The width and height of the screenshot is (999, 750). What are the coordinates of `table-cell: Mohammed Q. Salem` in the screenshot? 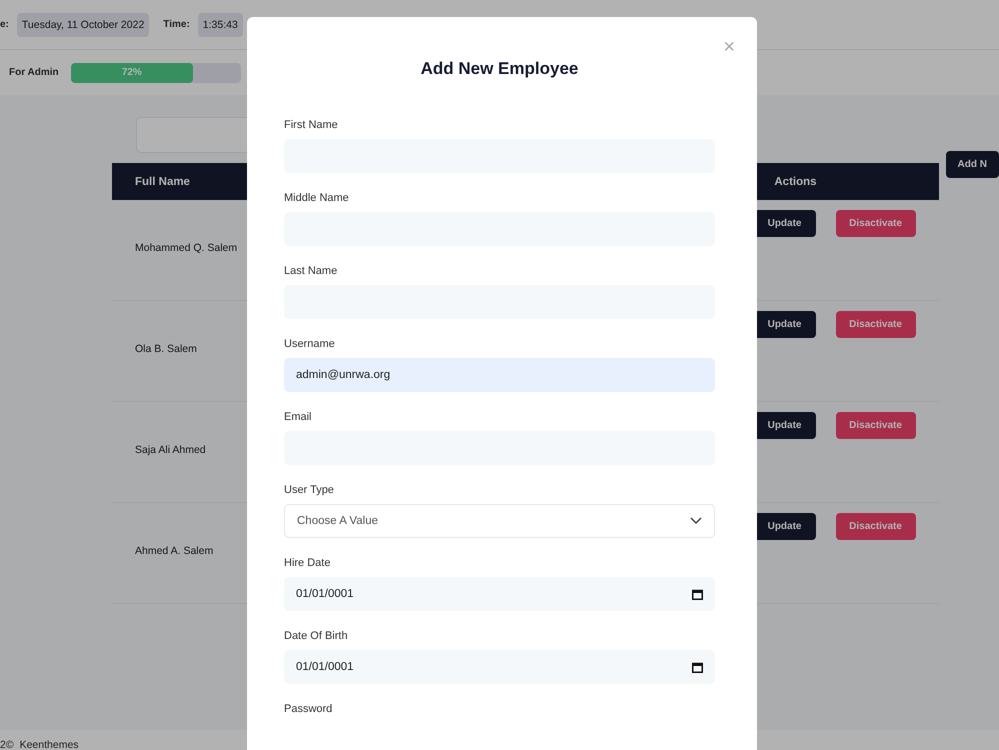 It's located at (186, 248).